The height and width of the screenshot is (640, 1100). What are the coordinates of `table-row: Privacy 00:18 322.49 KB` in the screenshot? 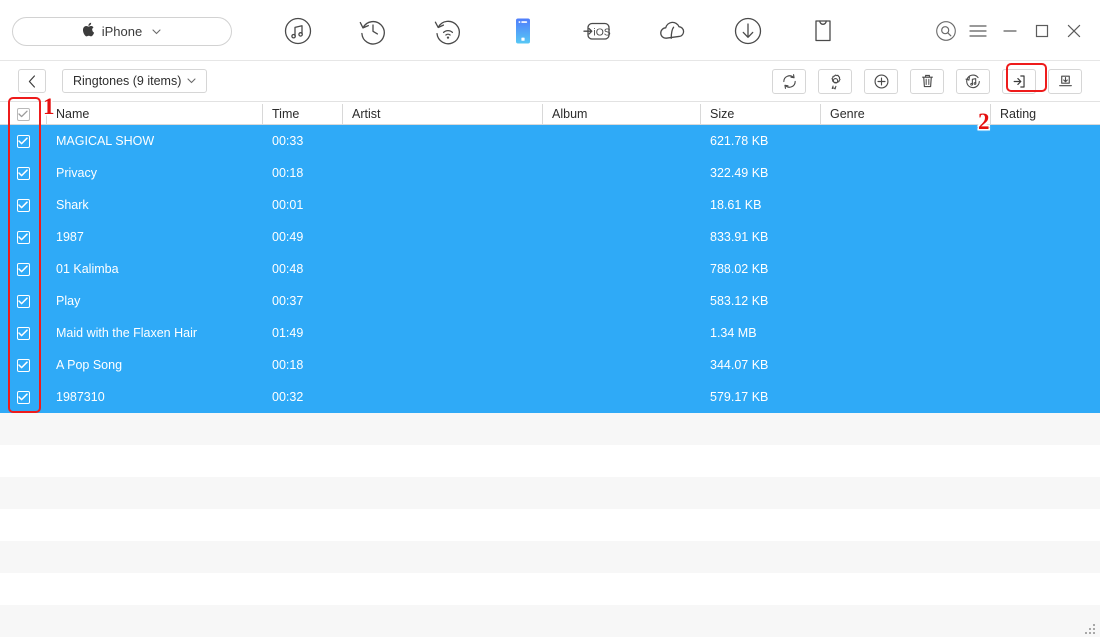 It's located at (550, 173).